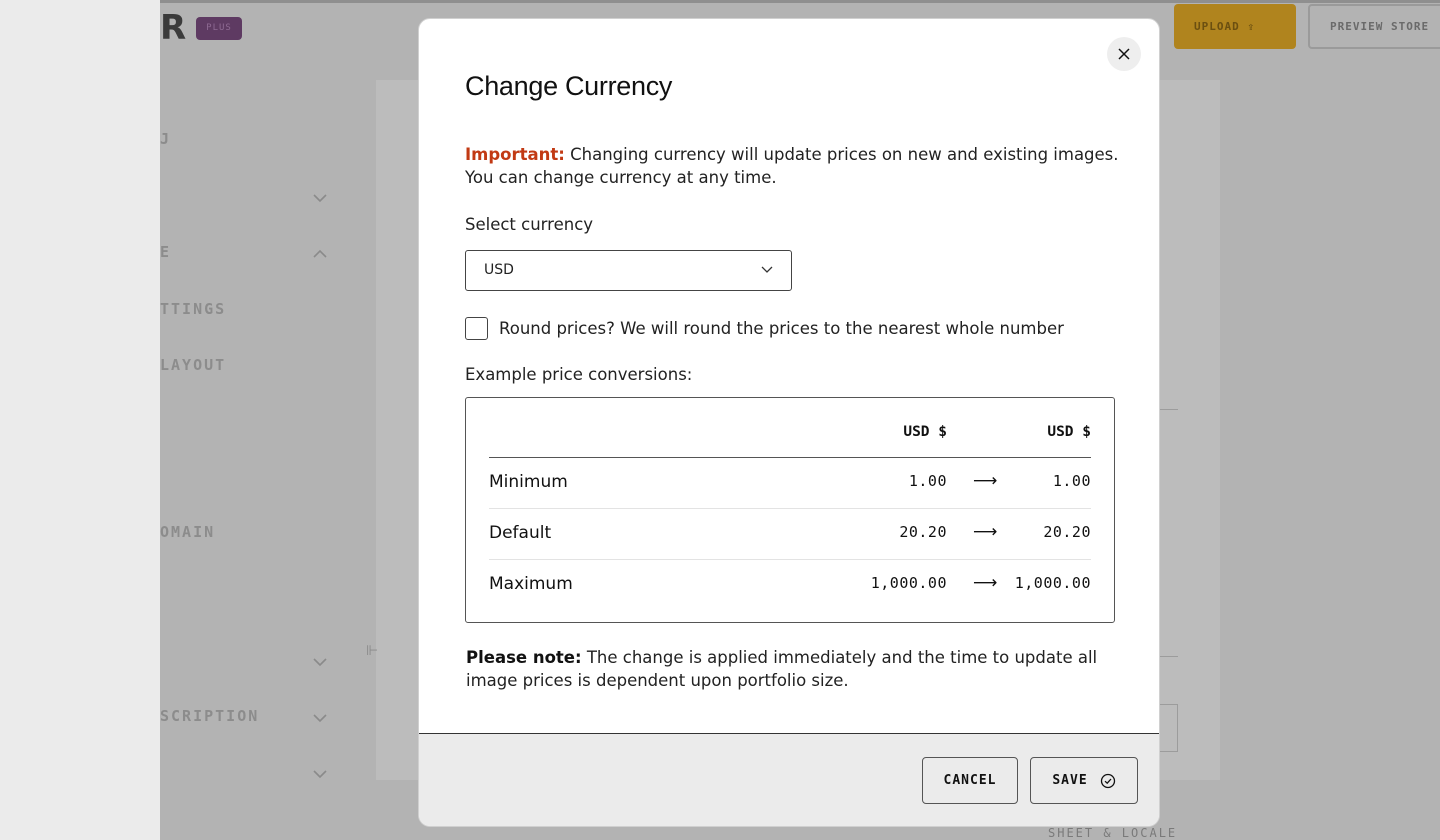  Describe the element at coordinates (520, 533) in the screenshot. I see `row-label: Default` at that location.